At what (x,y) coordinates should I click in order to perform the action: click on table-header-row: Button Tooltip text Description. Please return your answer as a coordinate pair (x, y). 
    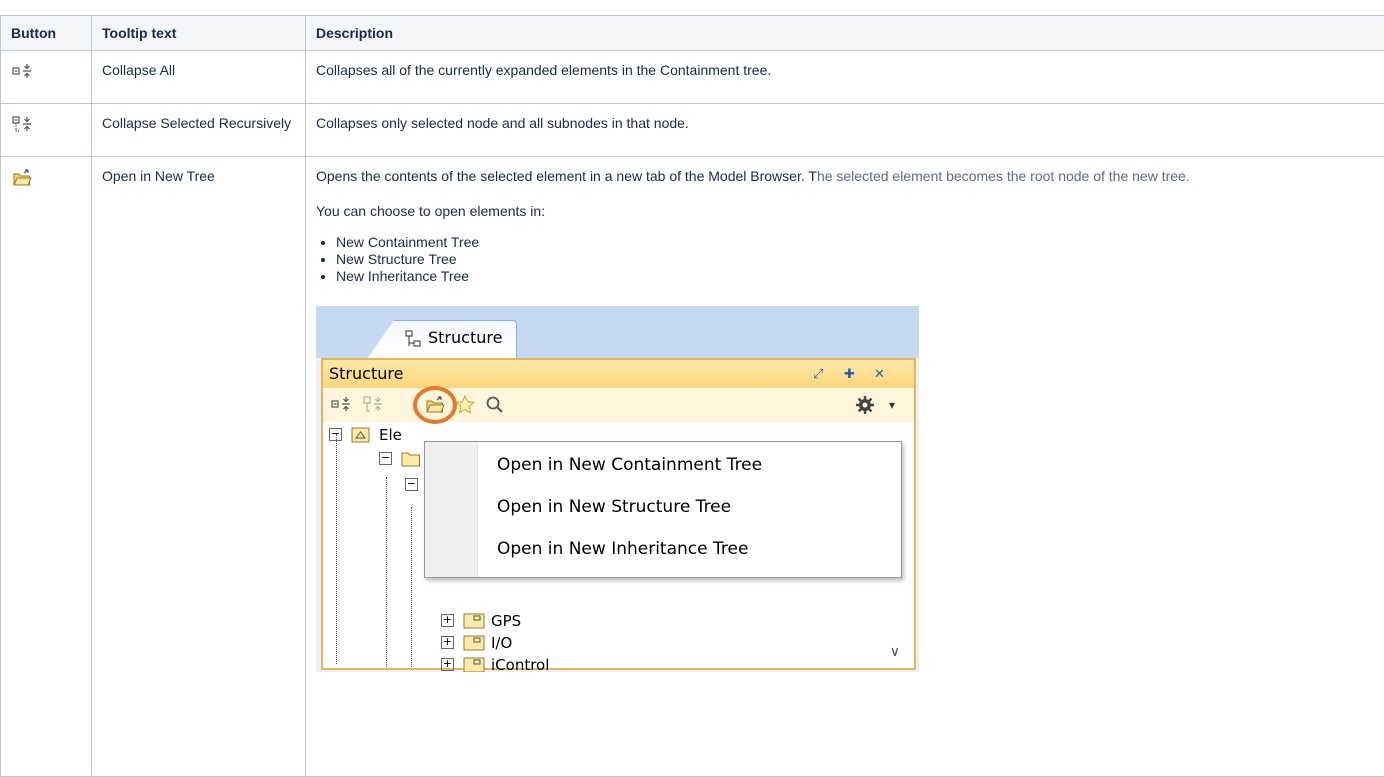
    Looking at the image, I should click on (692, 33).